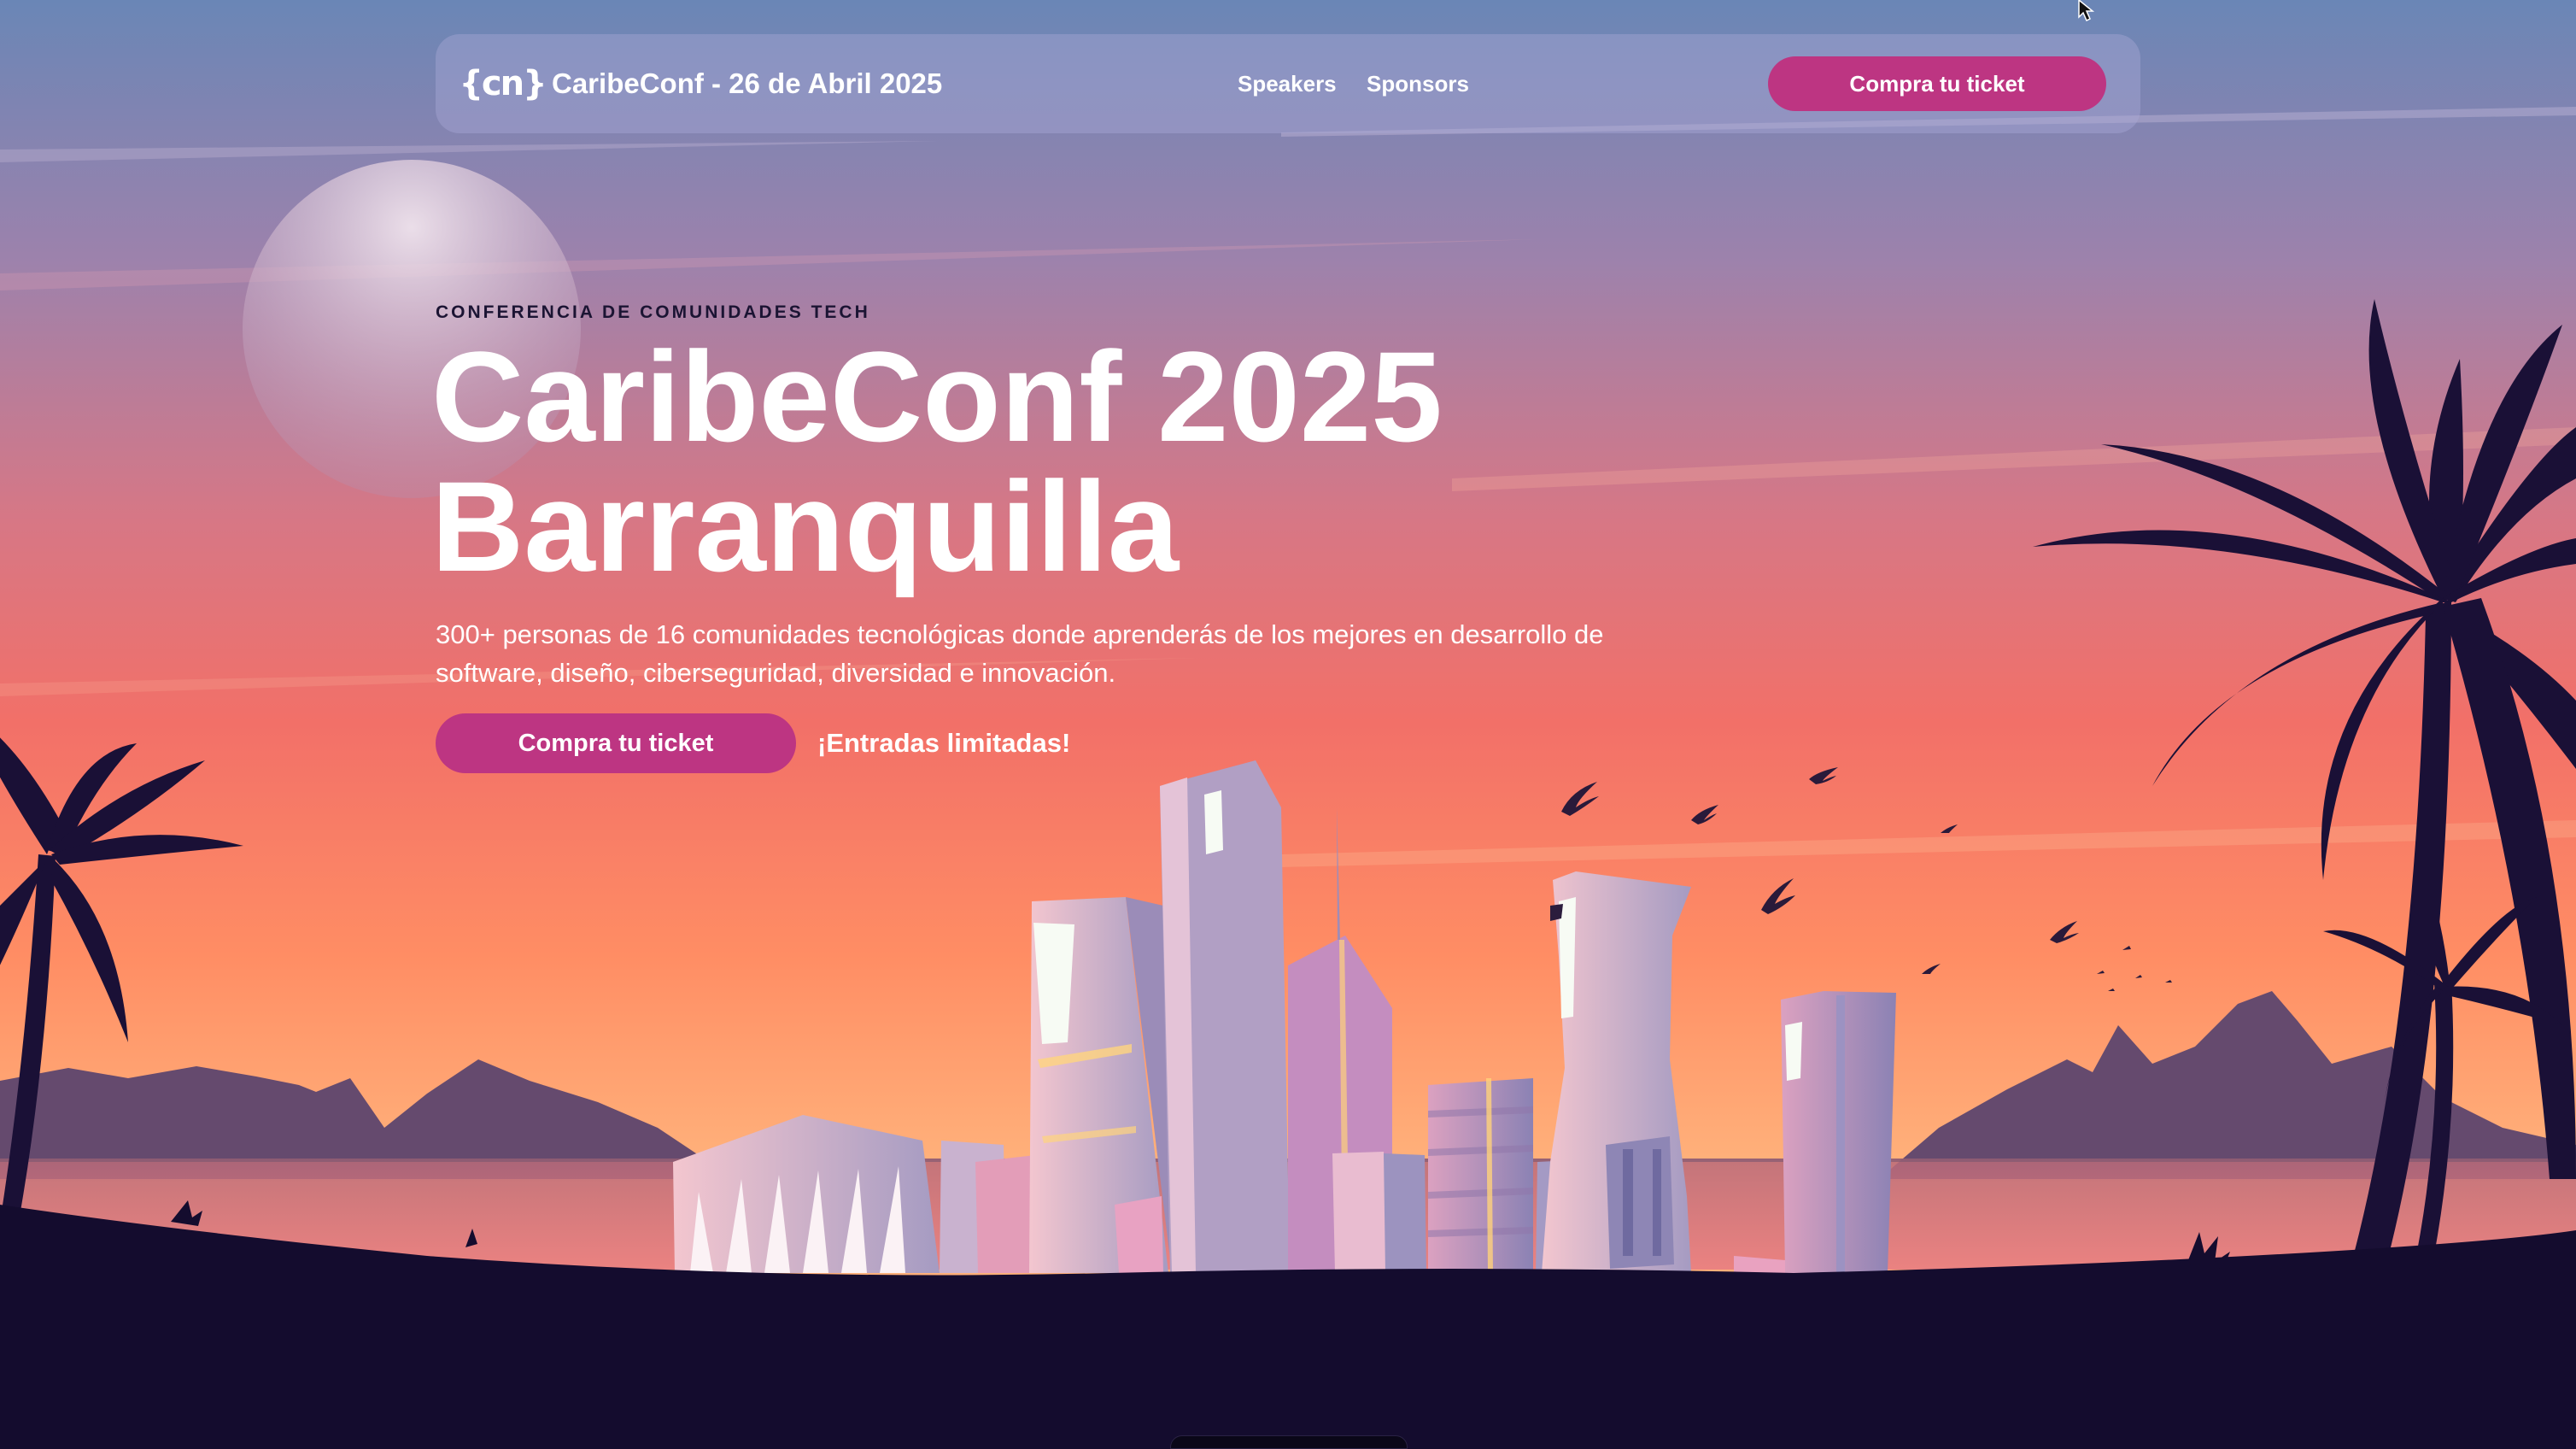  What do you see at coordinates (503, 84) in the screenshot?
I see `caribeconf-logo-icon: {cn}` at bounding box center [503, 84].